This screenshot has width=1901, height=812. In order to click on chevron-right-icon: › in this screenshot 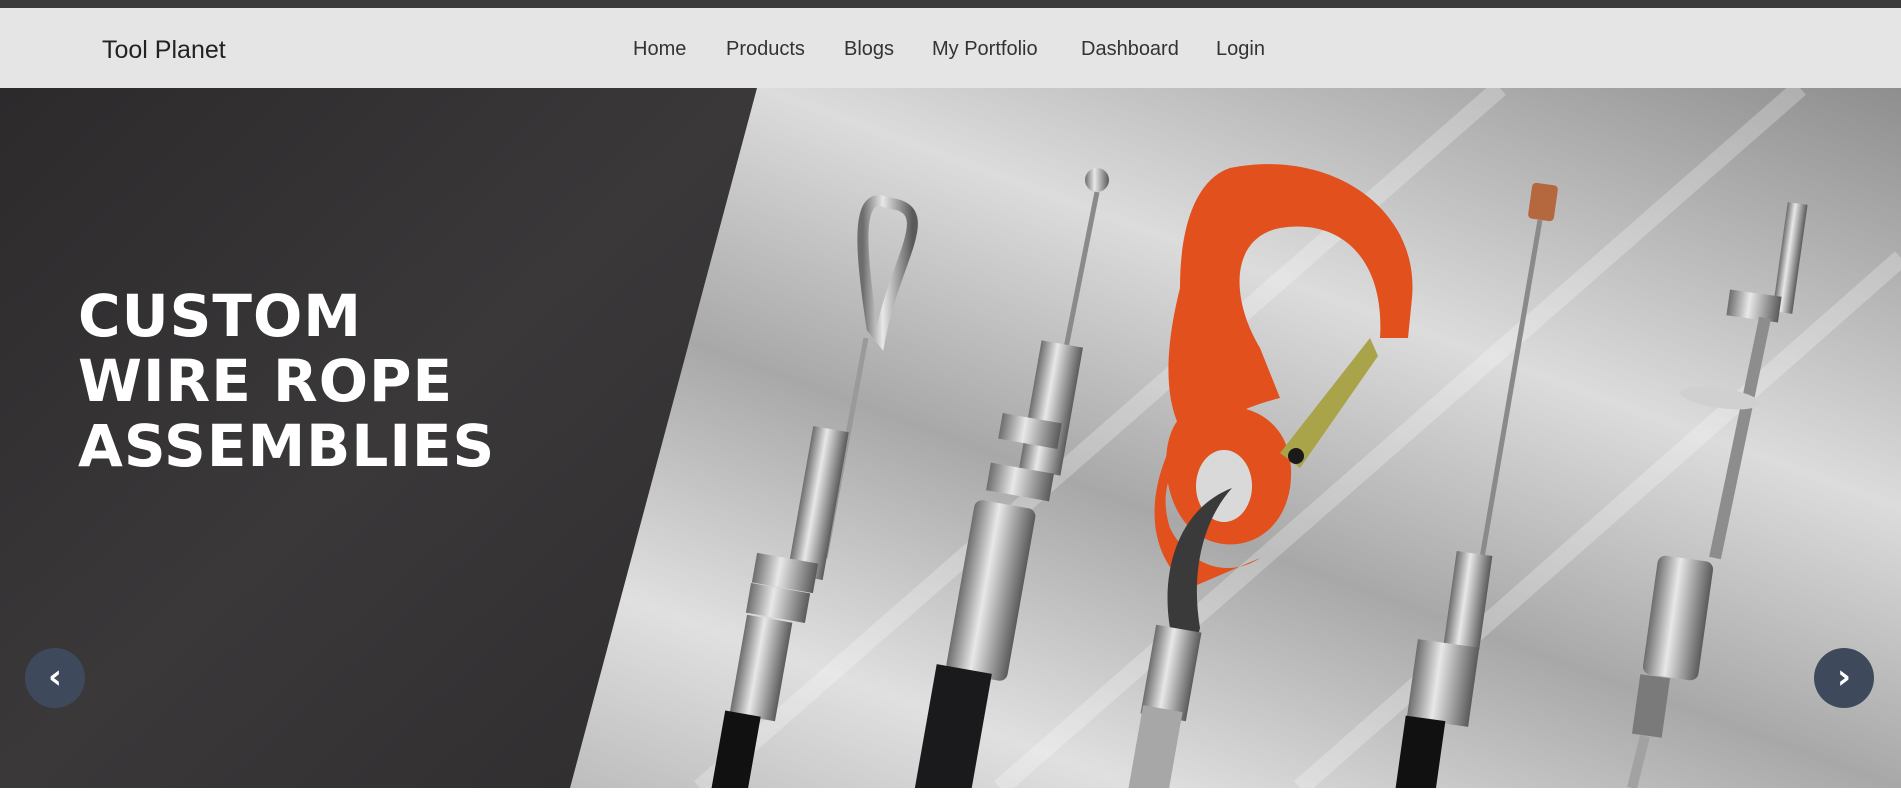, I will do `click(1843, 677)`.